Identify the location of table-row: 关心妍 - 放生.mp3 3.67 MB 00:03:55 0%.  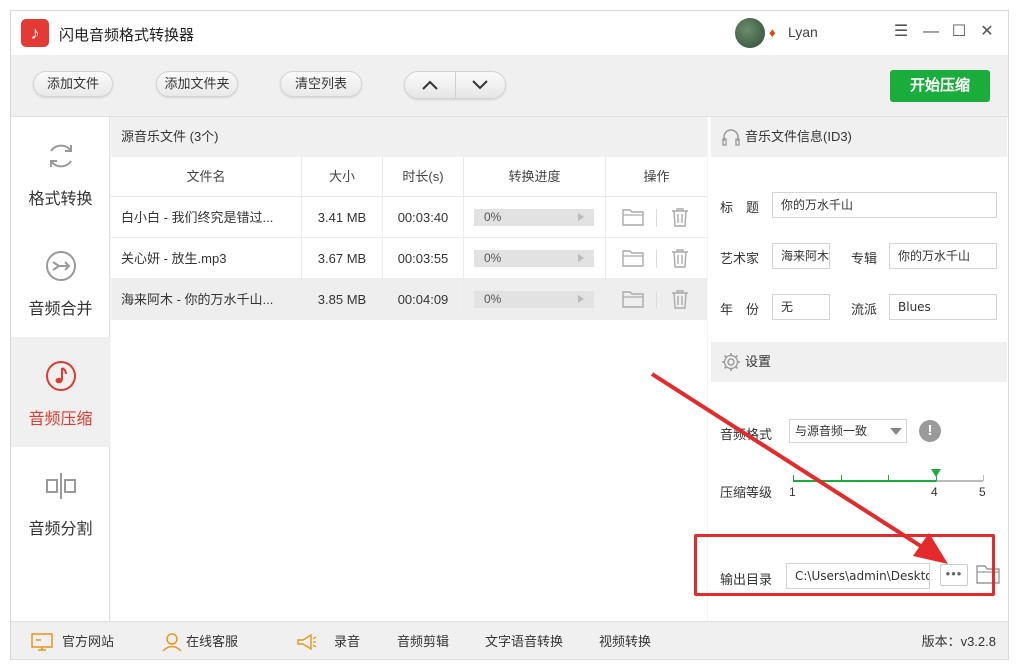
(409, 258).